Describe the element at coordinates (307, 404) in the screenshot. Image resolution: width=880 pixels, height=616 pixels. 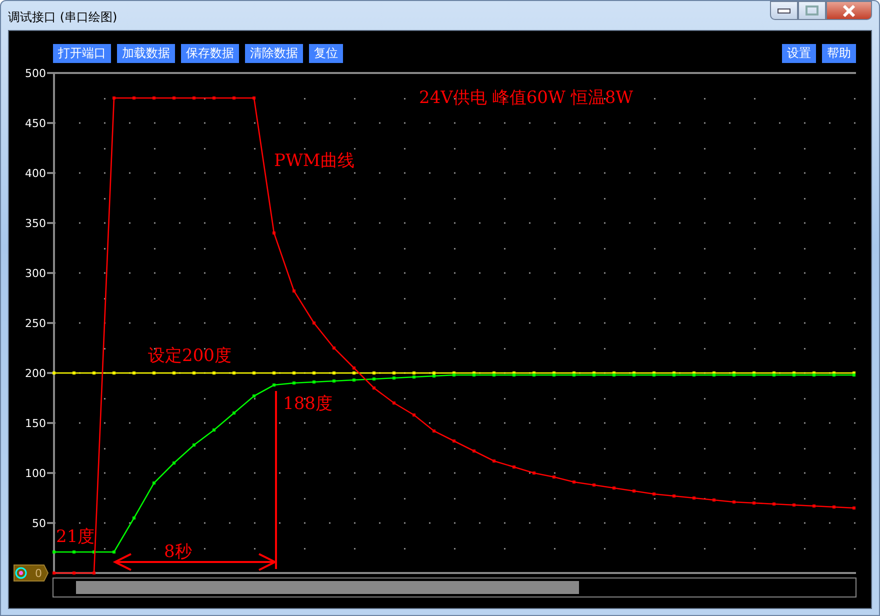
I see `annotation-label: 188度` at that location.